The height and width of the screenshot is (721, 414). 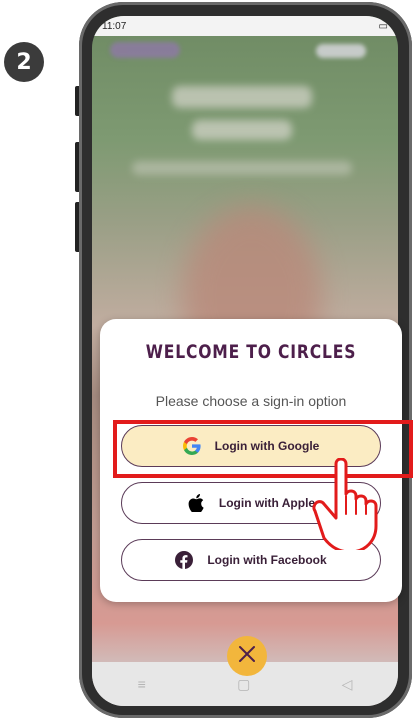 What do you see at coordinates (345, 504) in the screenshot?
I see `hand-pointer-icon` at bounding box center [345, 504].